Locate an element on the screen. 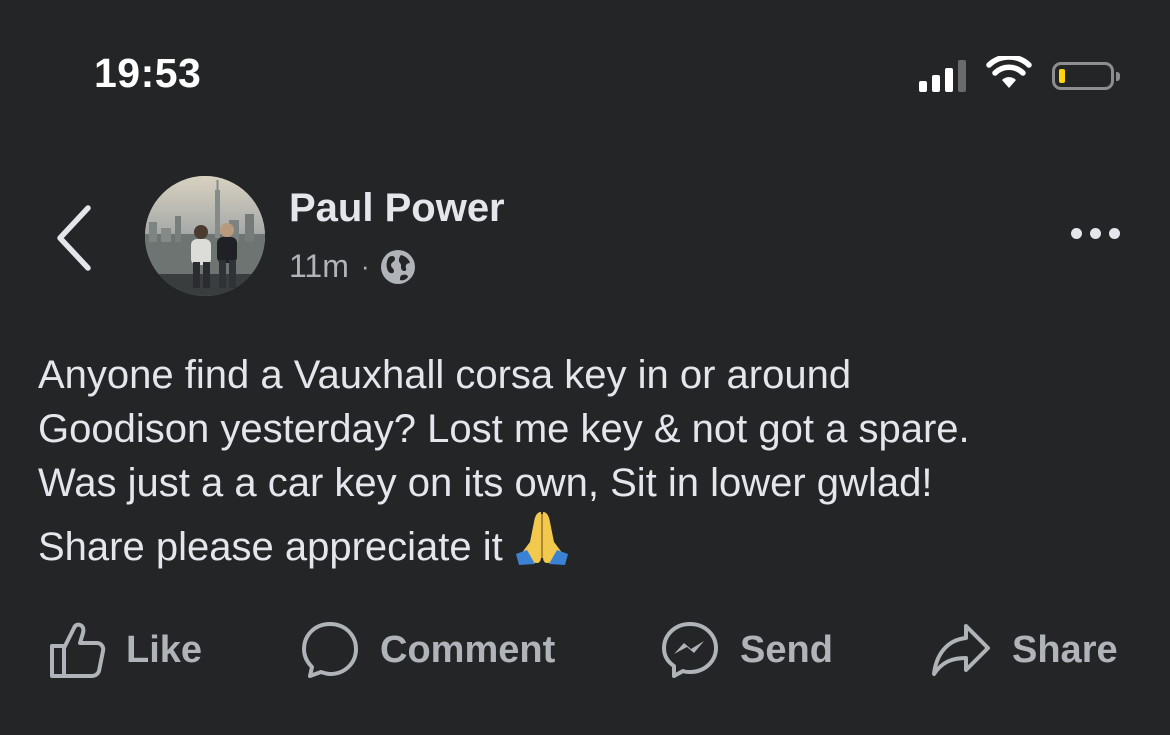  comment-label: Comment is located at coordinates (468, 649).